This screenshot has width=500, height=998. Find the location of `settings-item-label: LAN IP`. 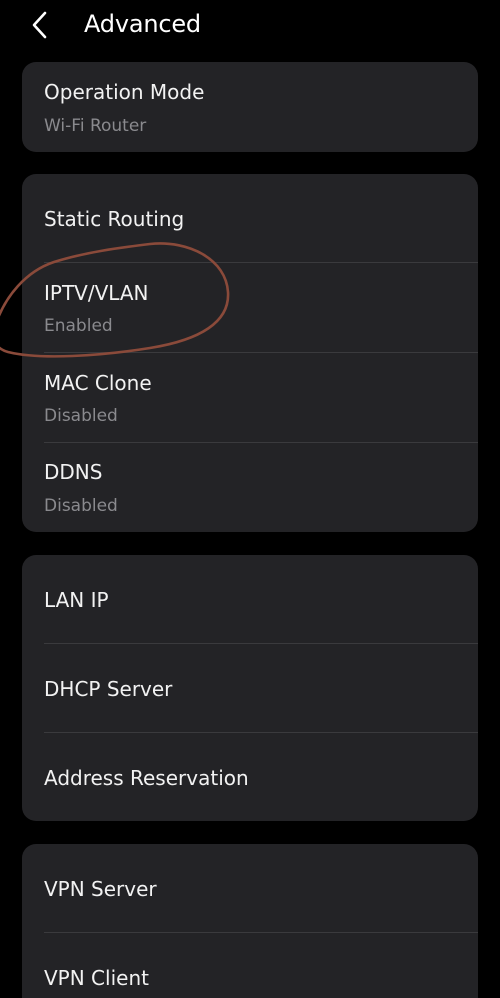

settings-item-label: LAN IP is located at coordinates (76, 600).